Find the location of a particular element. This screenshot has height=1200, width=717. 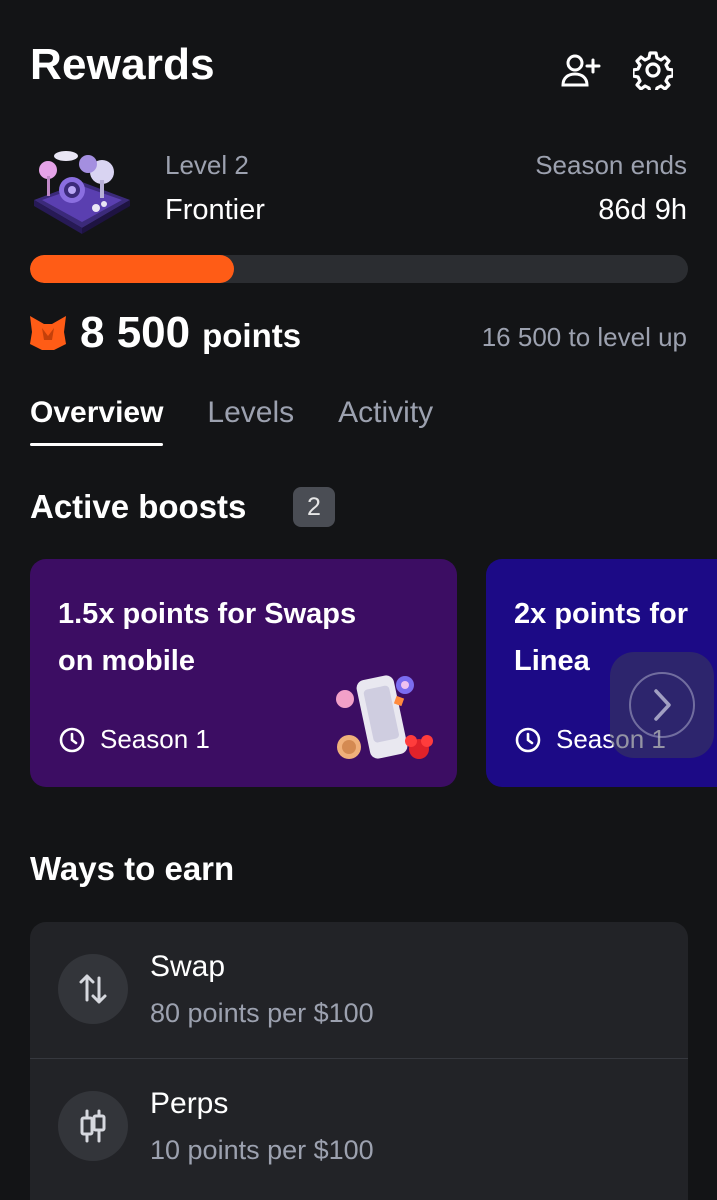

level-name: Frontier is located at coordinates (215, 210).